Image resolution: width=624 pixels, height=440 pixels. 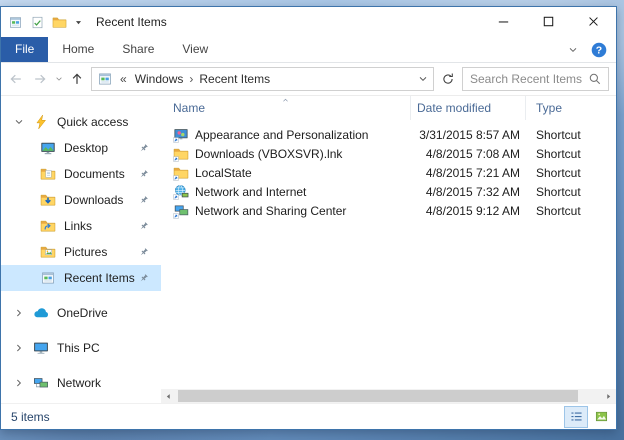 I want to click on scrollbar-track, so click(x=388, y=396).